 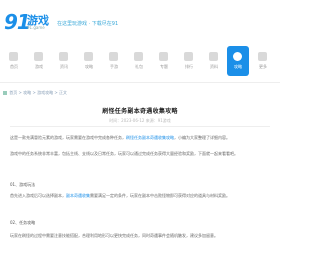 I want to click on logo-mark: 91, so click(x=17, y=22).